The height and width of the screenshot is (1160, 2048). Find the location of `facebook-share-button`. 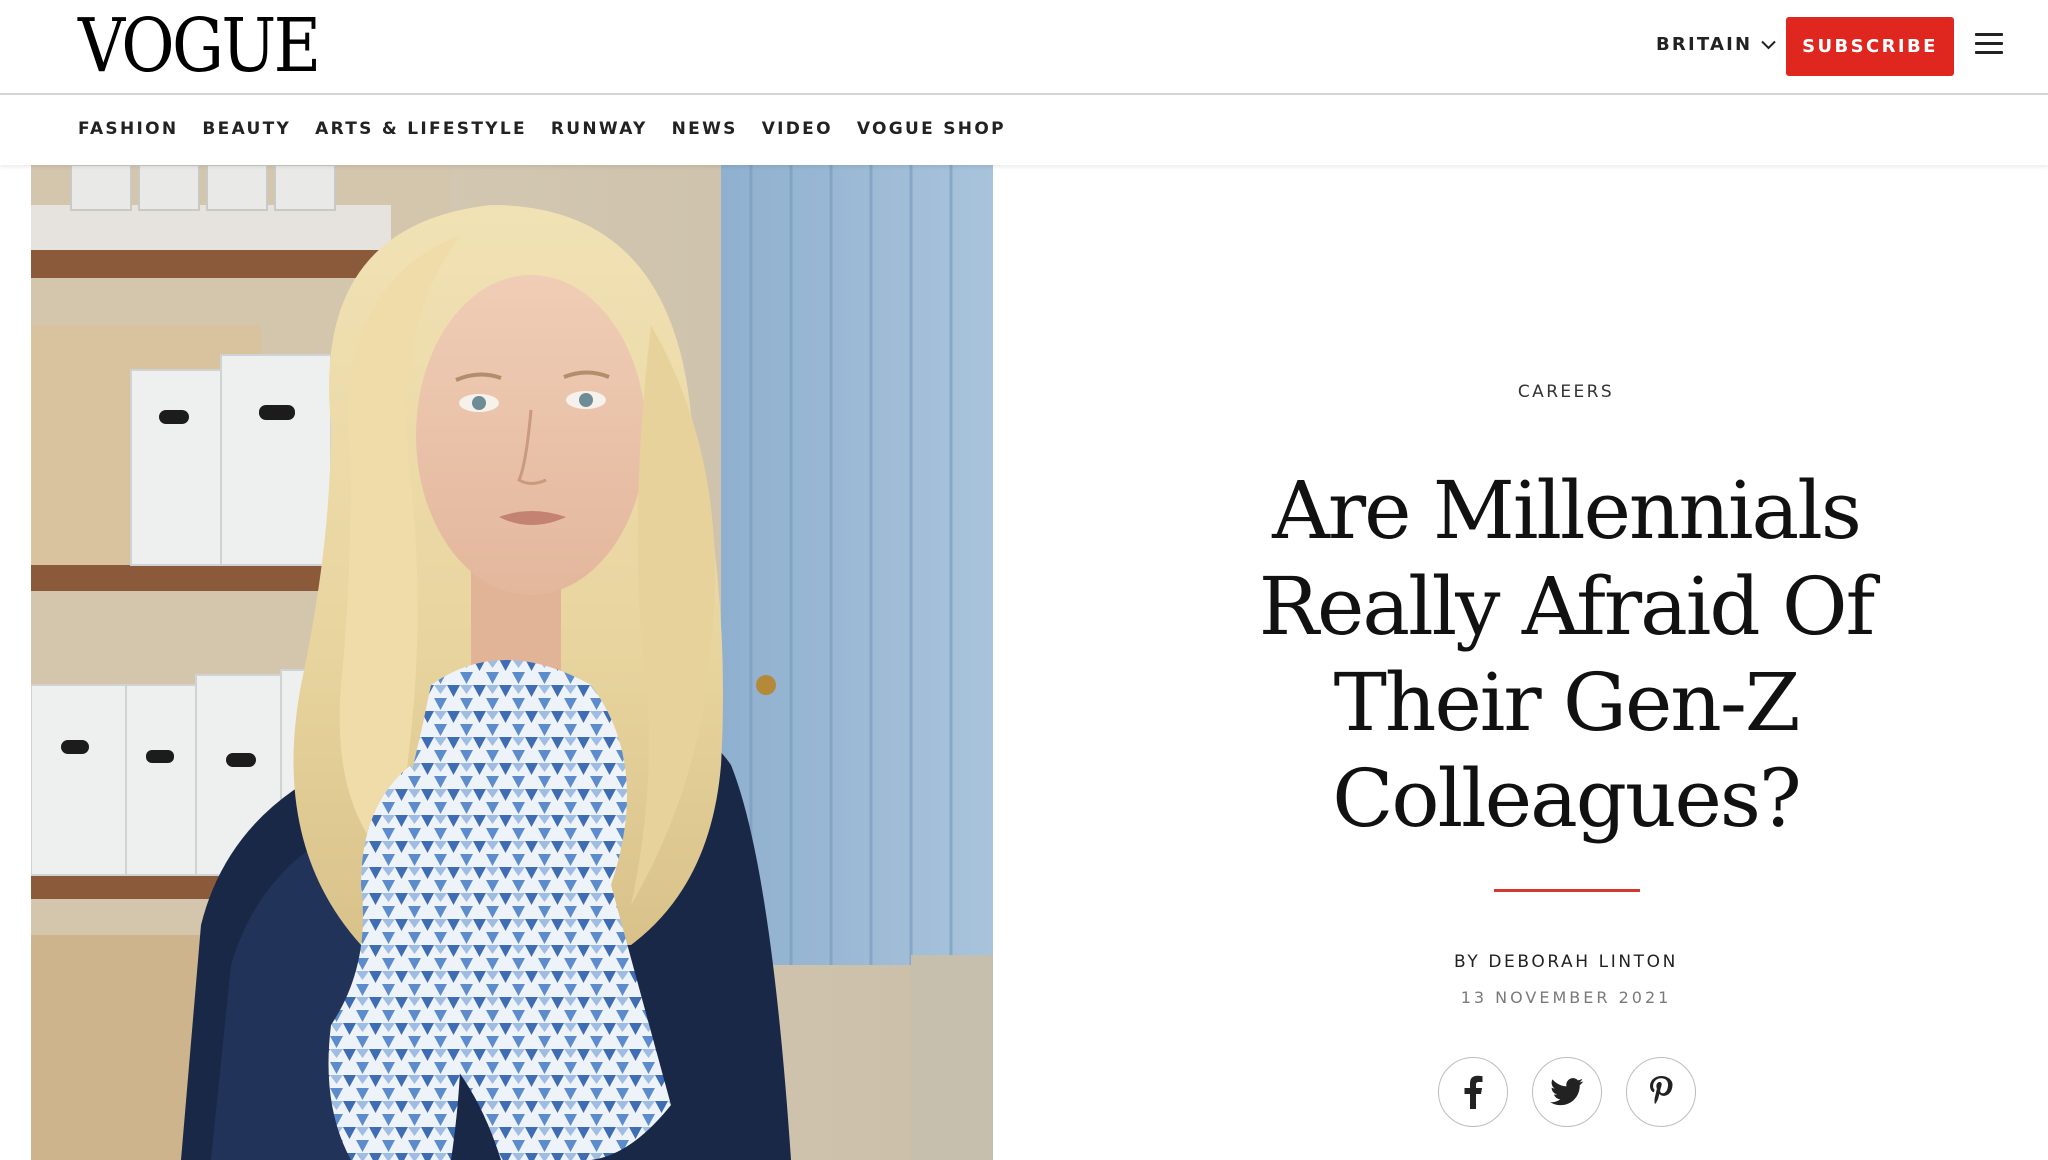

facebook-share-button is located at coordinates (1473, 1092).